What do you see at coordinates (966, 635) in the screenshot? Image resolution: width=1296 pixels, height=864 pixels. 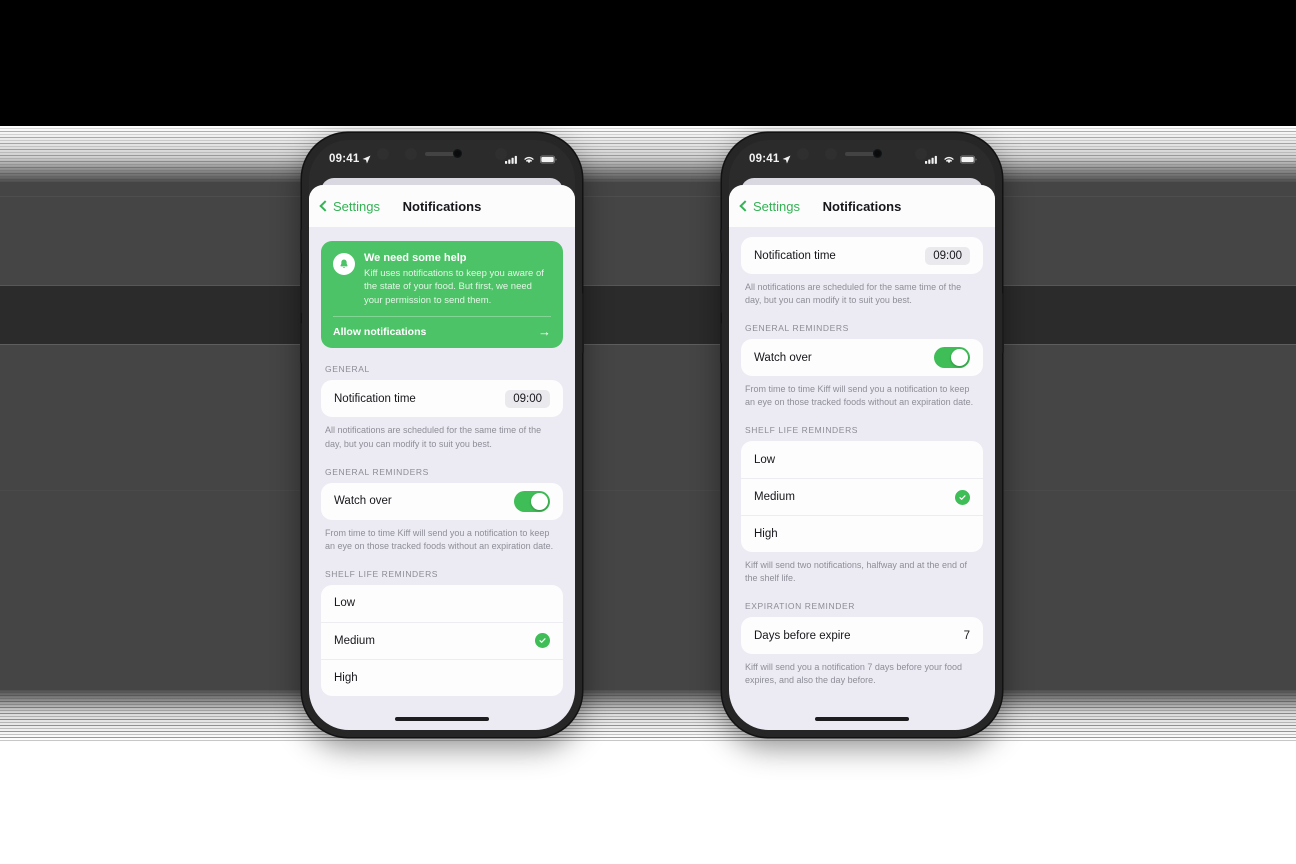 I see `days-before-expire-value: 7` at bounding box center [966, 635].